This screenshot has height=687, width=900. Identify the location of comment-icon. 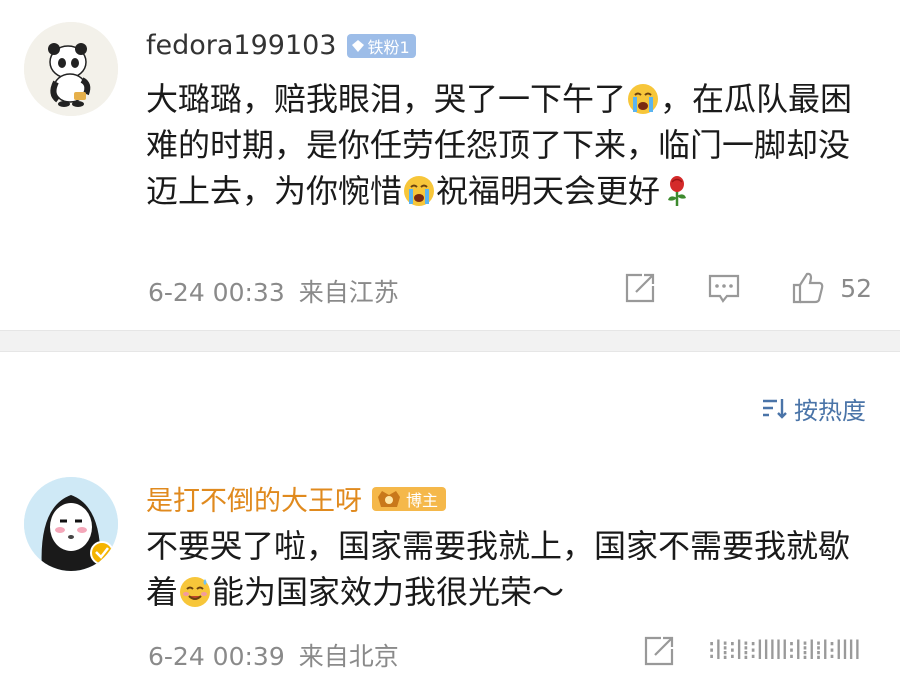
(724, 288).